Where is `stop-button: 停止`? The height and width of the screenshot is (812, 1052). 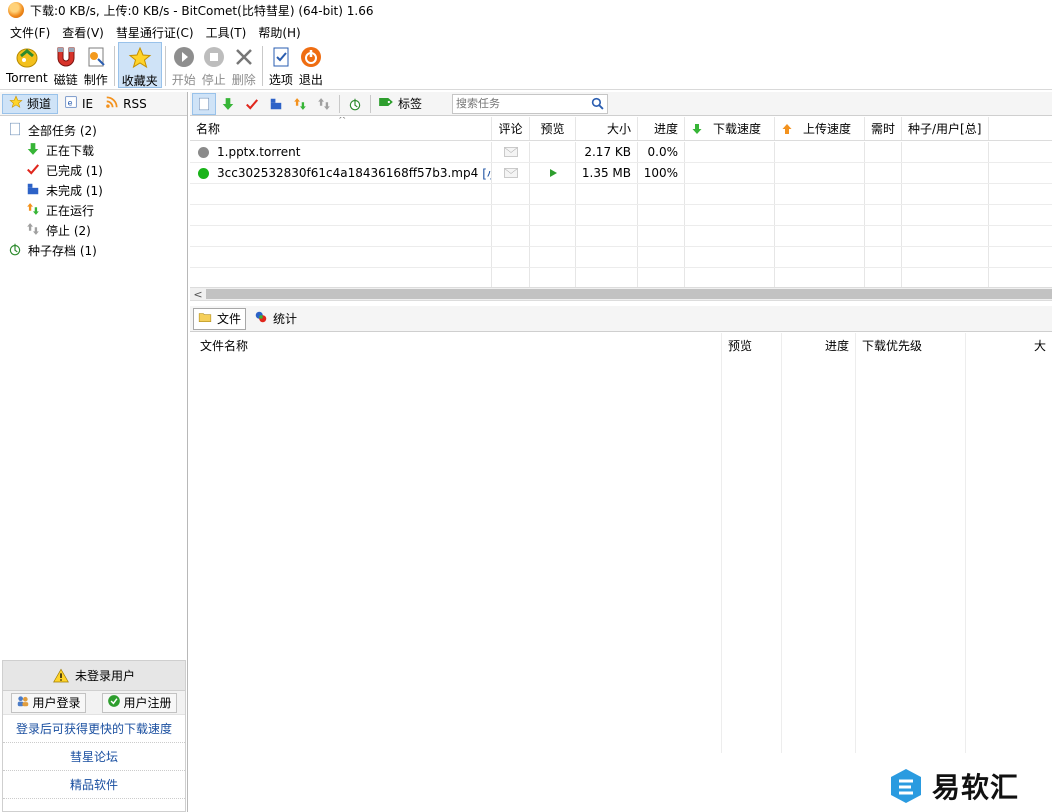
stop-button: 停止 is located at coordinates (214, 65).